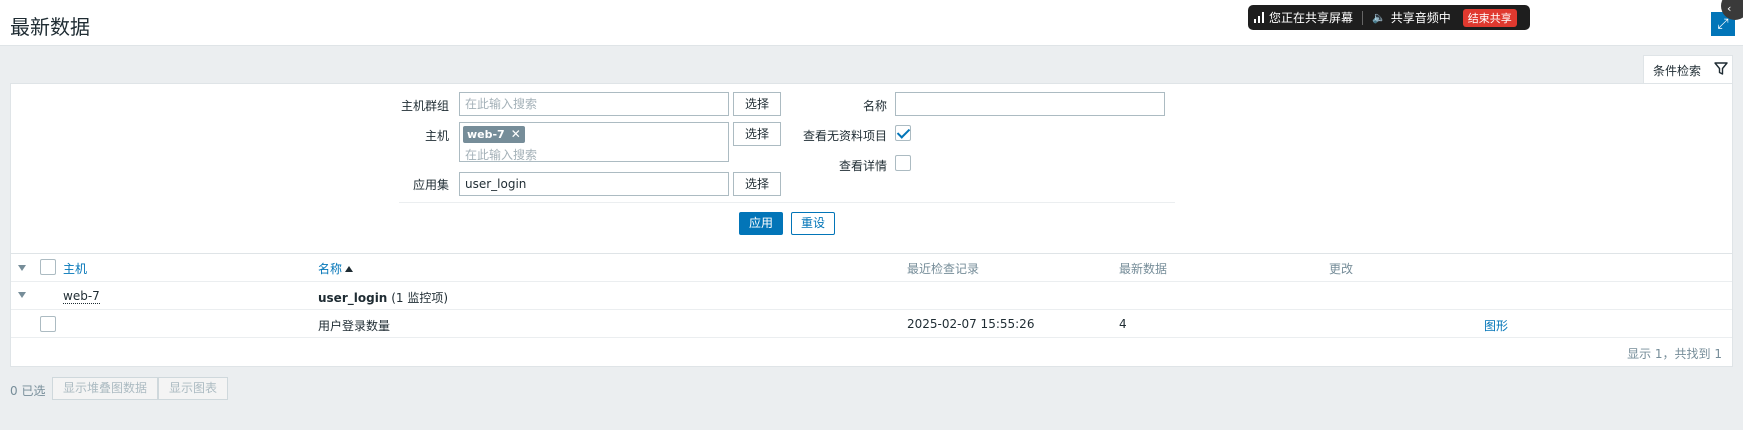 This screenshot has height=430, width=1743. Describe the element at coordinates (48, 324) in the screenshot. I see `row-checkbox` at that location.